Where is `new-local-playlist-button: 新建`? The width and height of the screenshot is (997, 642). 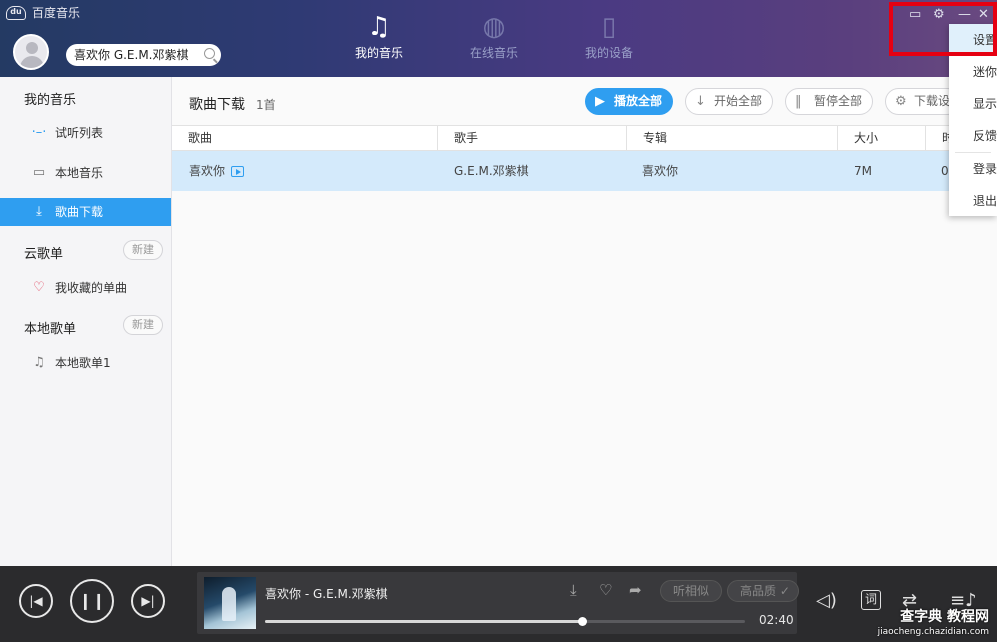
new-local-playlist-button: 新建 is located at coordinates (143, 325).